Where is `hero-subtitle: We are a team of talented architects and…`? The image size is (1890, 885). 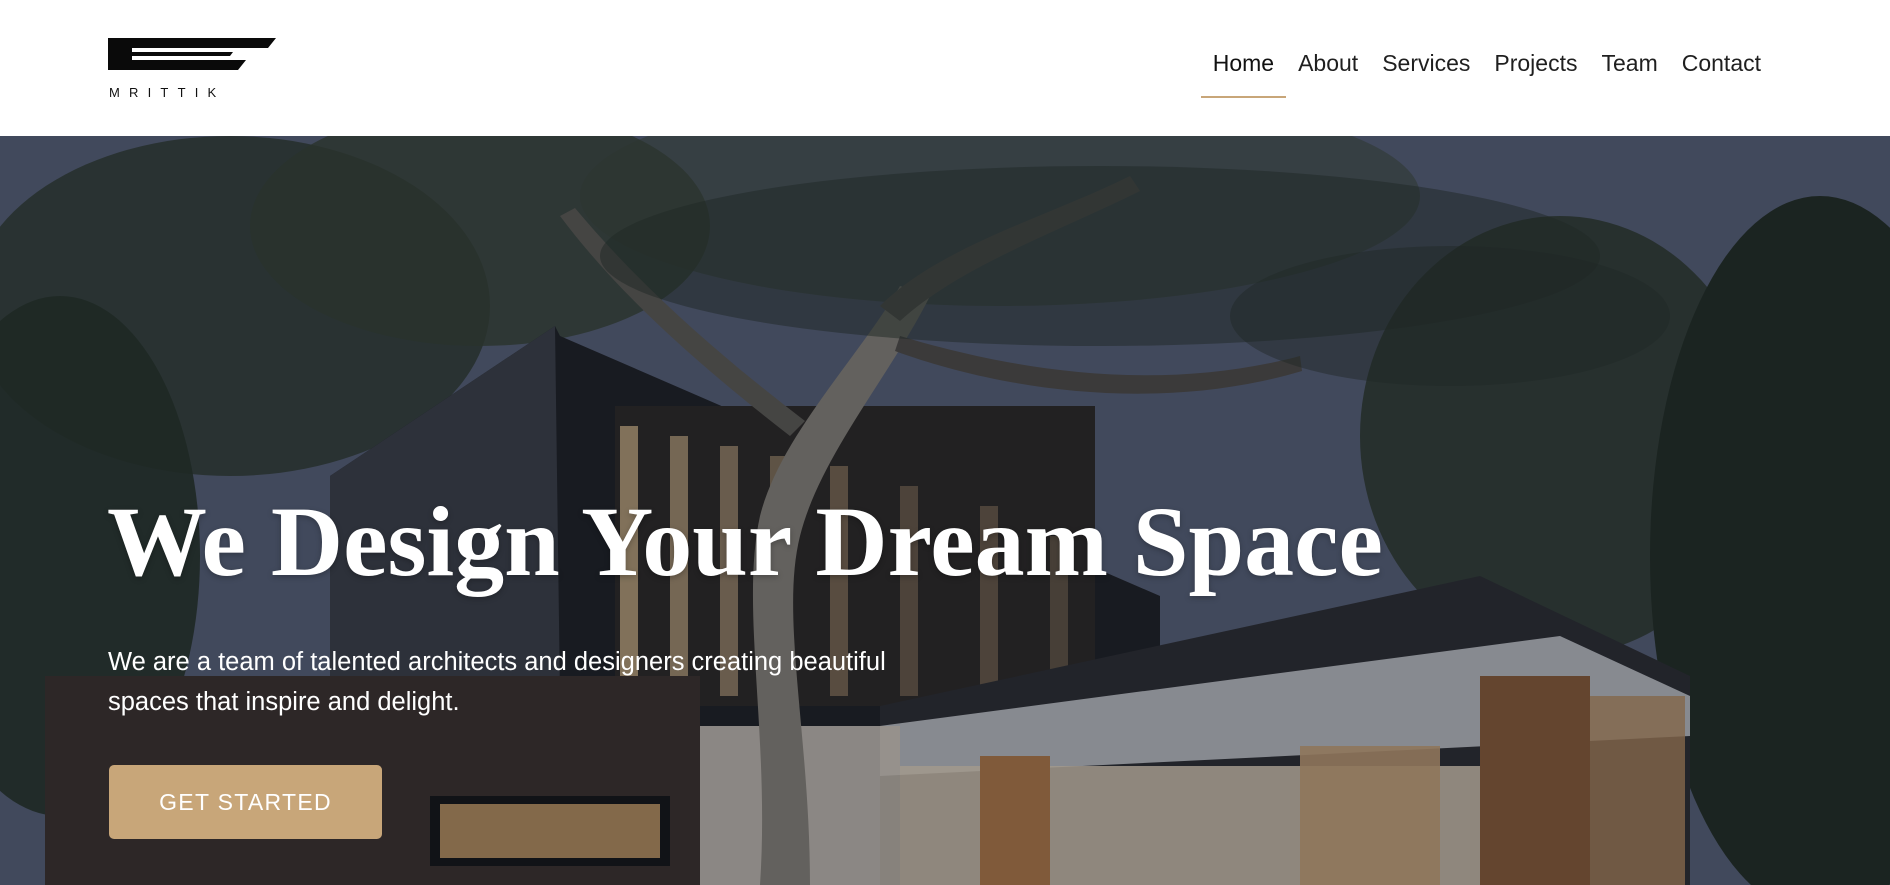 hero-subtitle: We are a team of talented architects and… is located at coordinates (497, 682).